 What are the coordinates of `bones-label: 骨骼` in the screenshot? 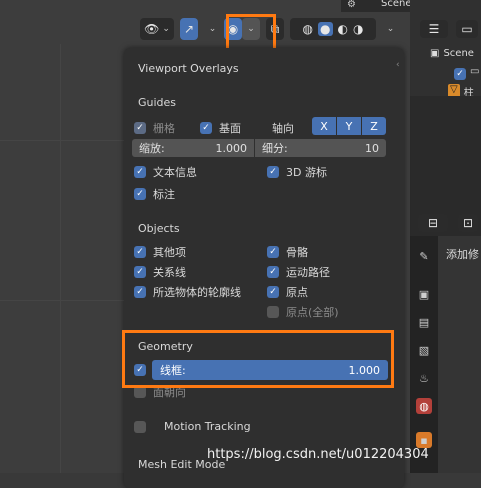 It's located at (297, 252).